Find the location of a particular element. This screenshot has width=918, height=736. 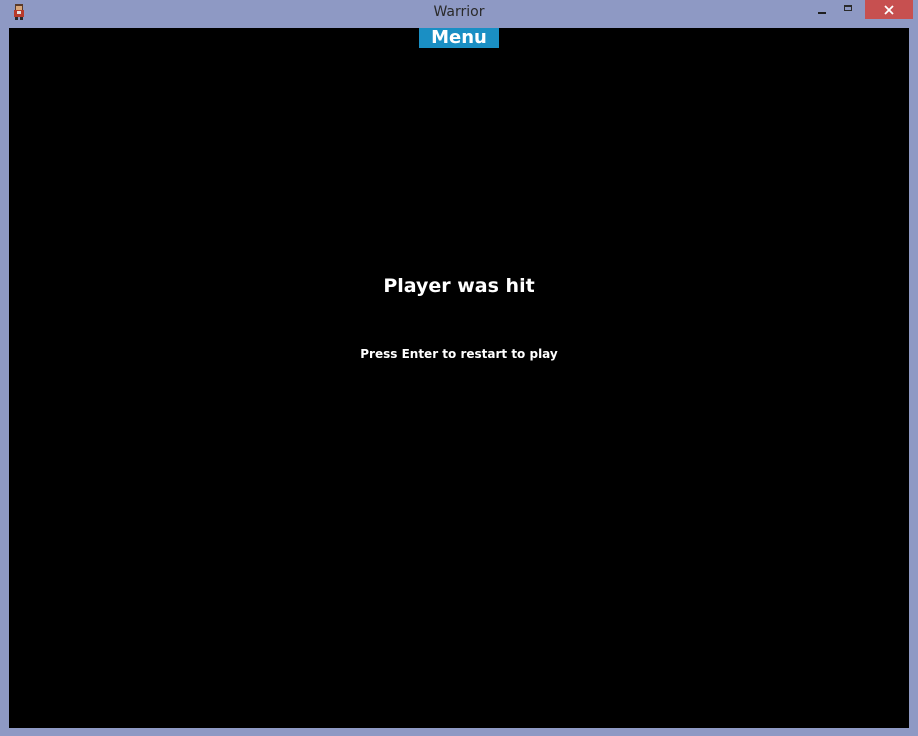

close-button is located at coordinates (889, 9).